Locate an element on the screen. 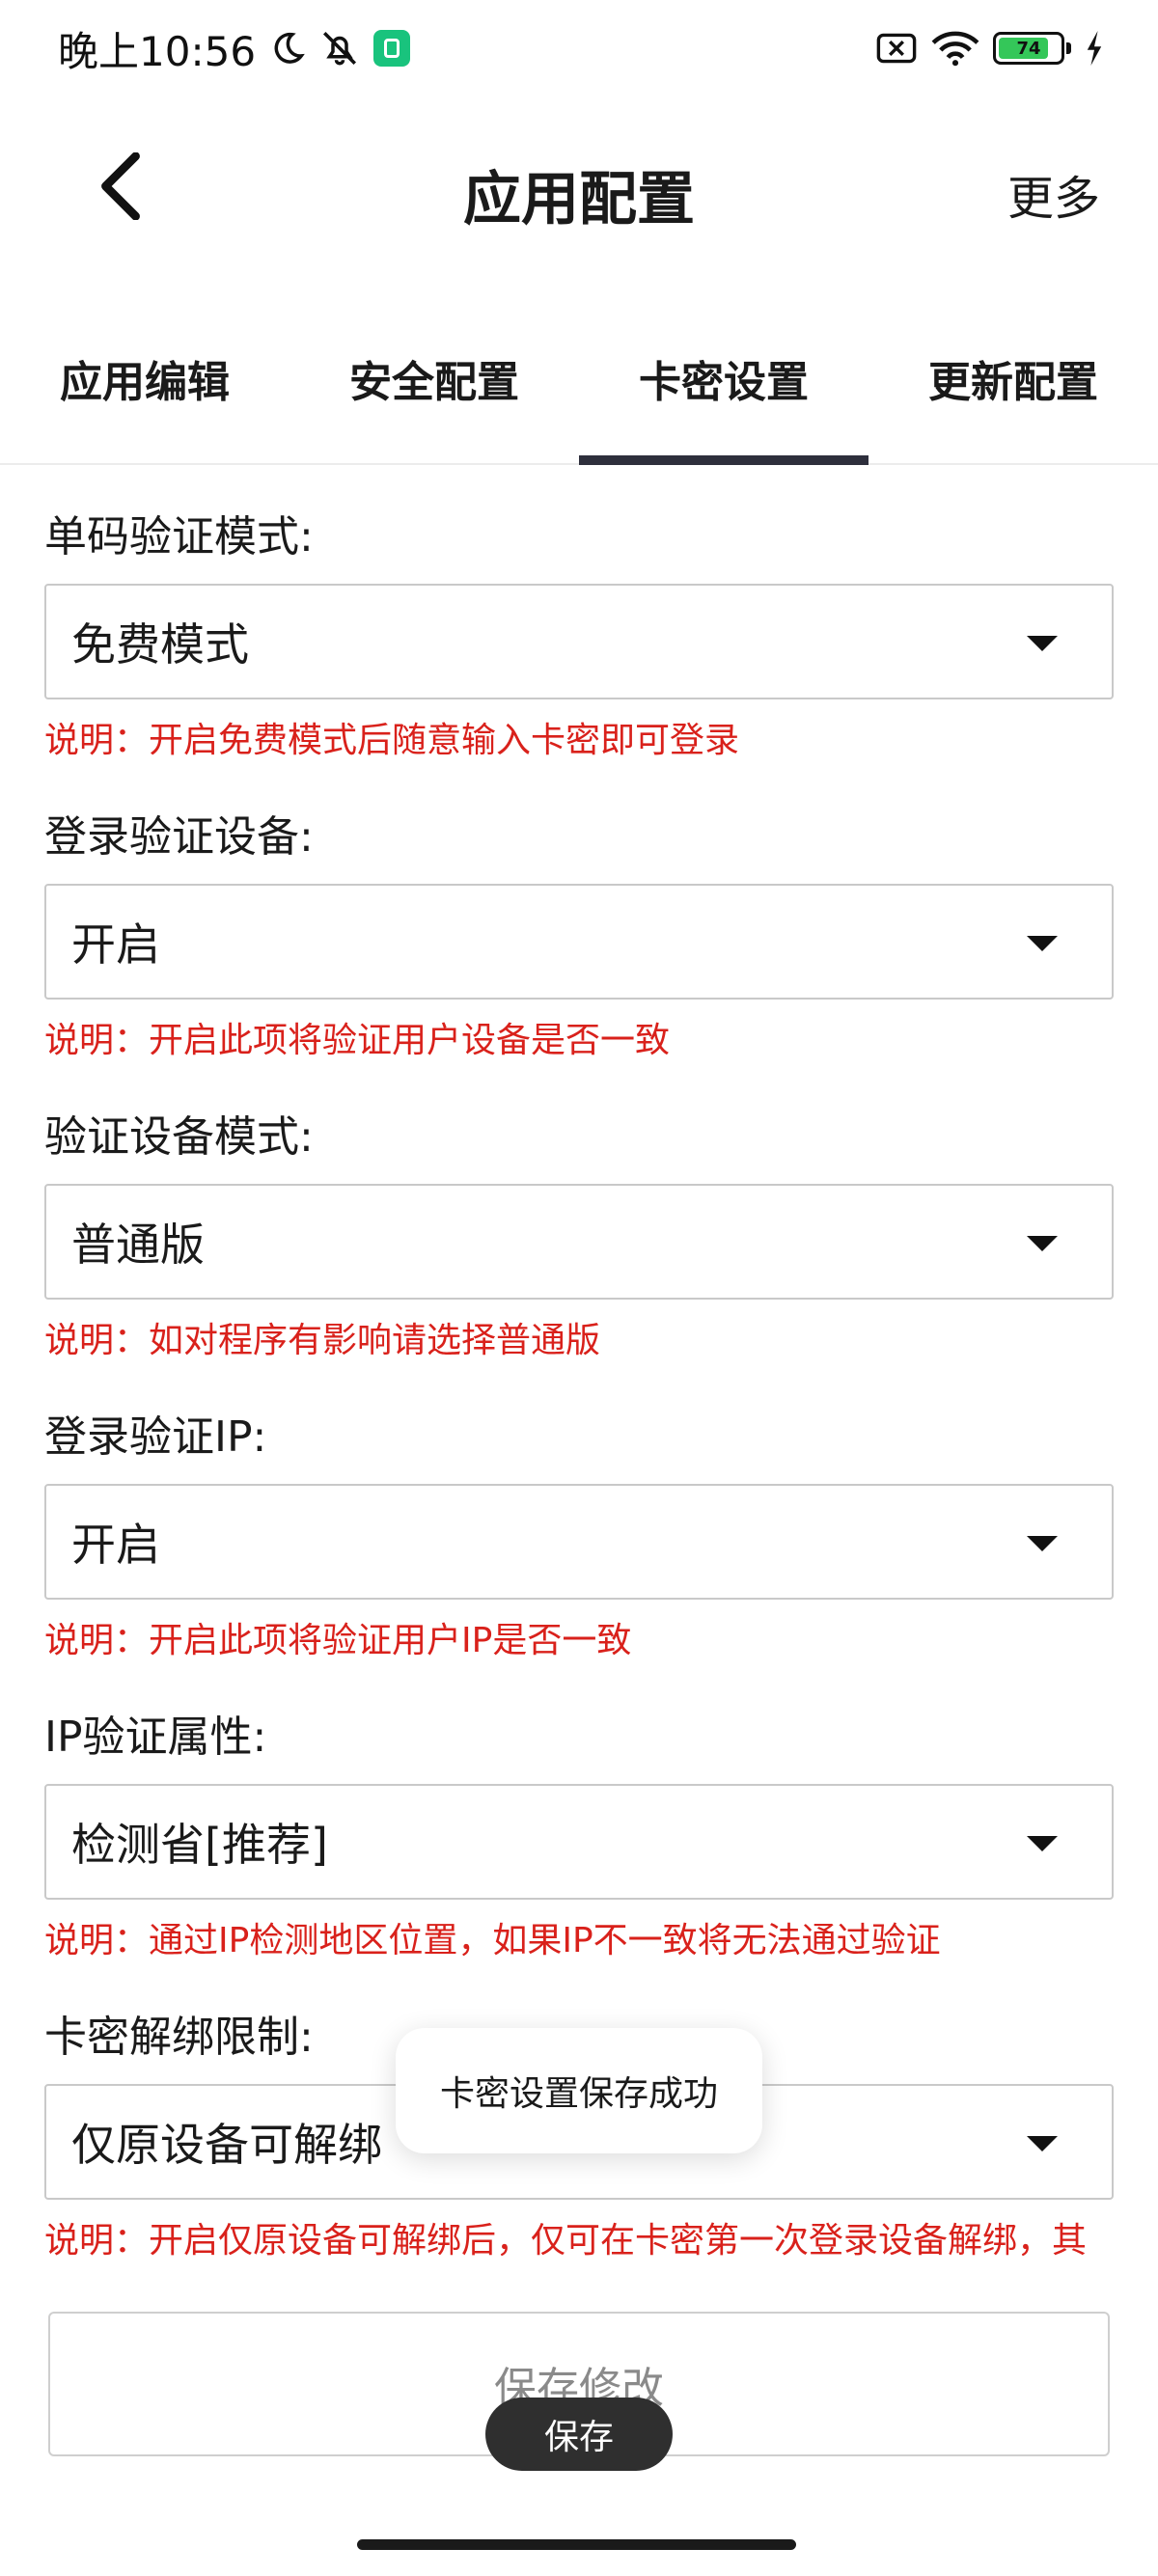  verify-device-mode-select: 普通版 is located at coordinates (579, 1242).